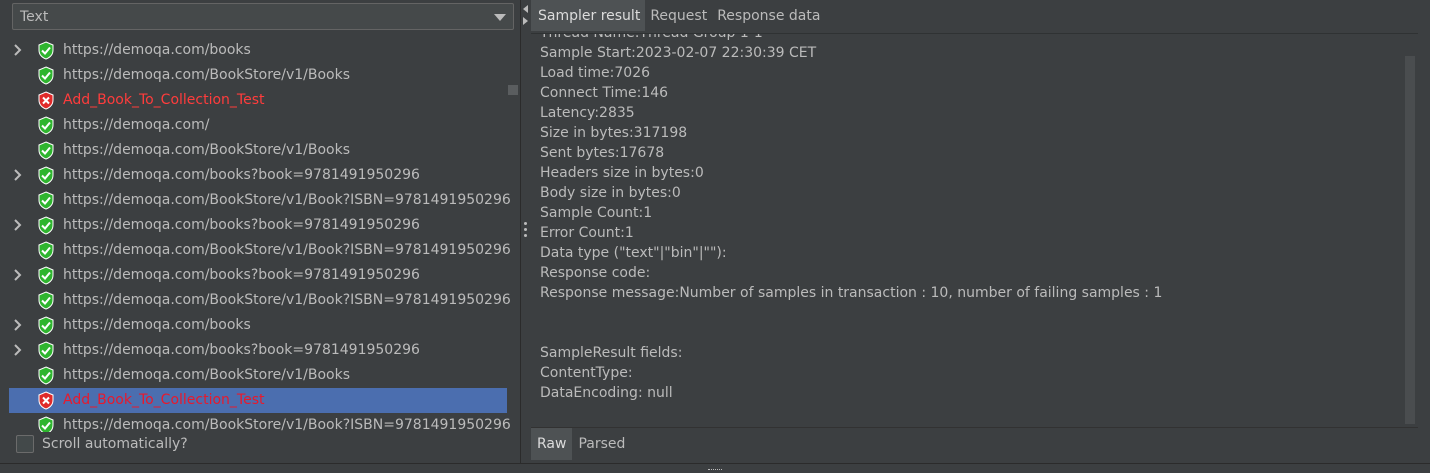 The image size is (1430, 473). I want to click on scroll-automatically-checkbox: Scroll automatically?, so click(102, 444).